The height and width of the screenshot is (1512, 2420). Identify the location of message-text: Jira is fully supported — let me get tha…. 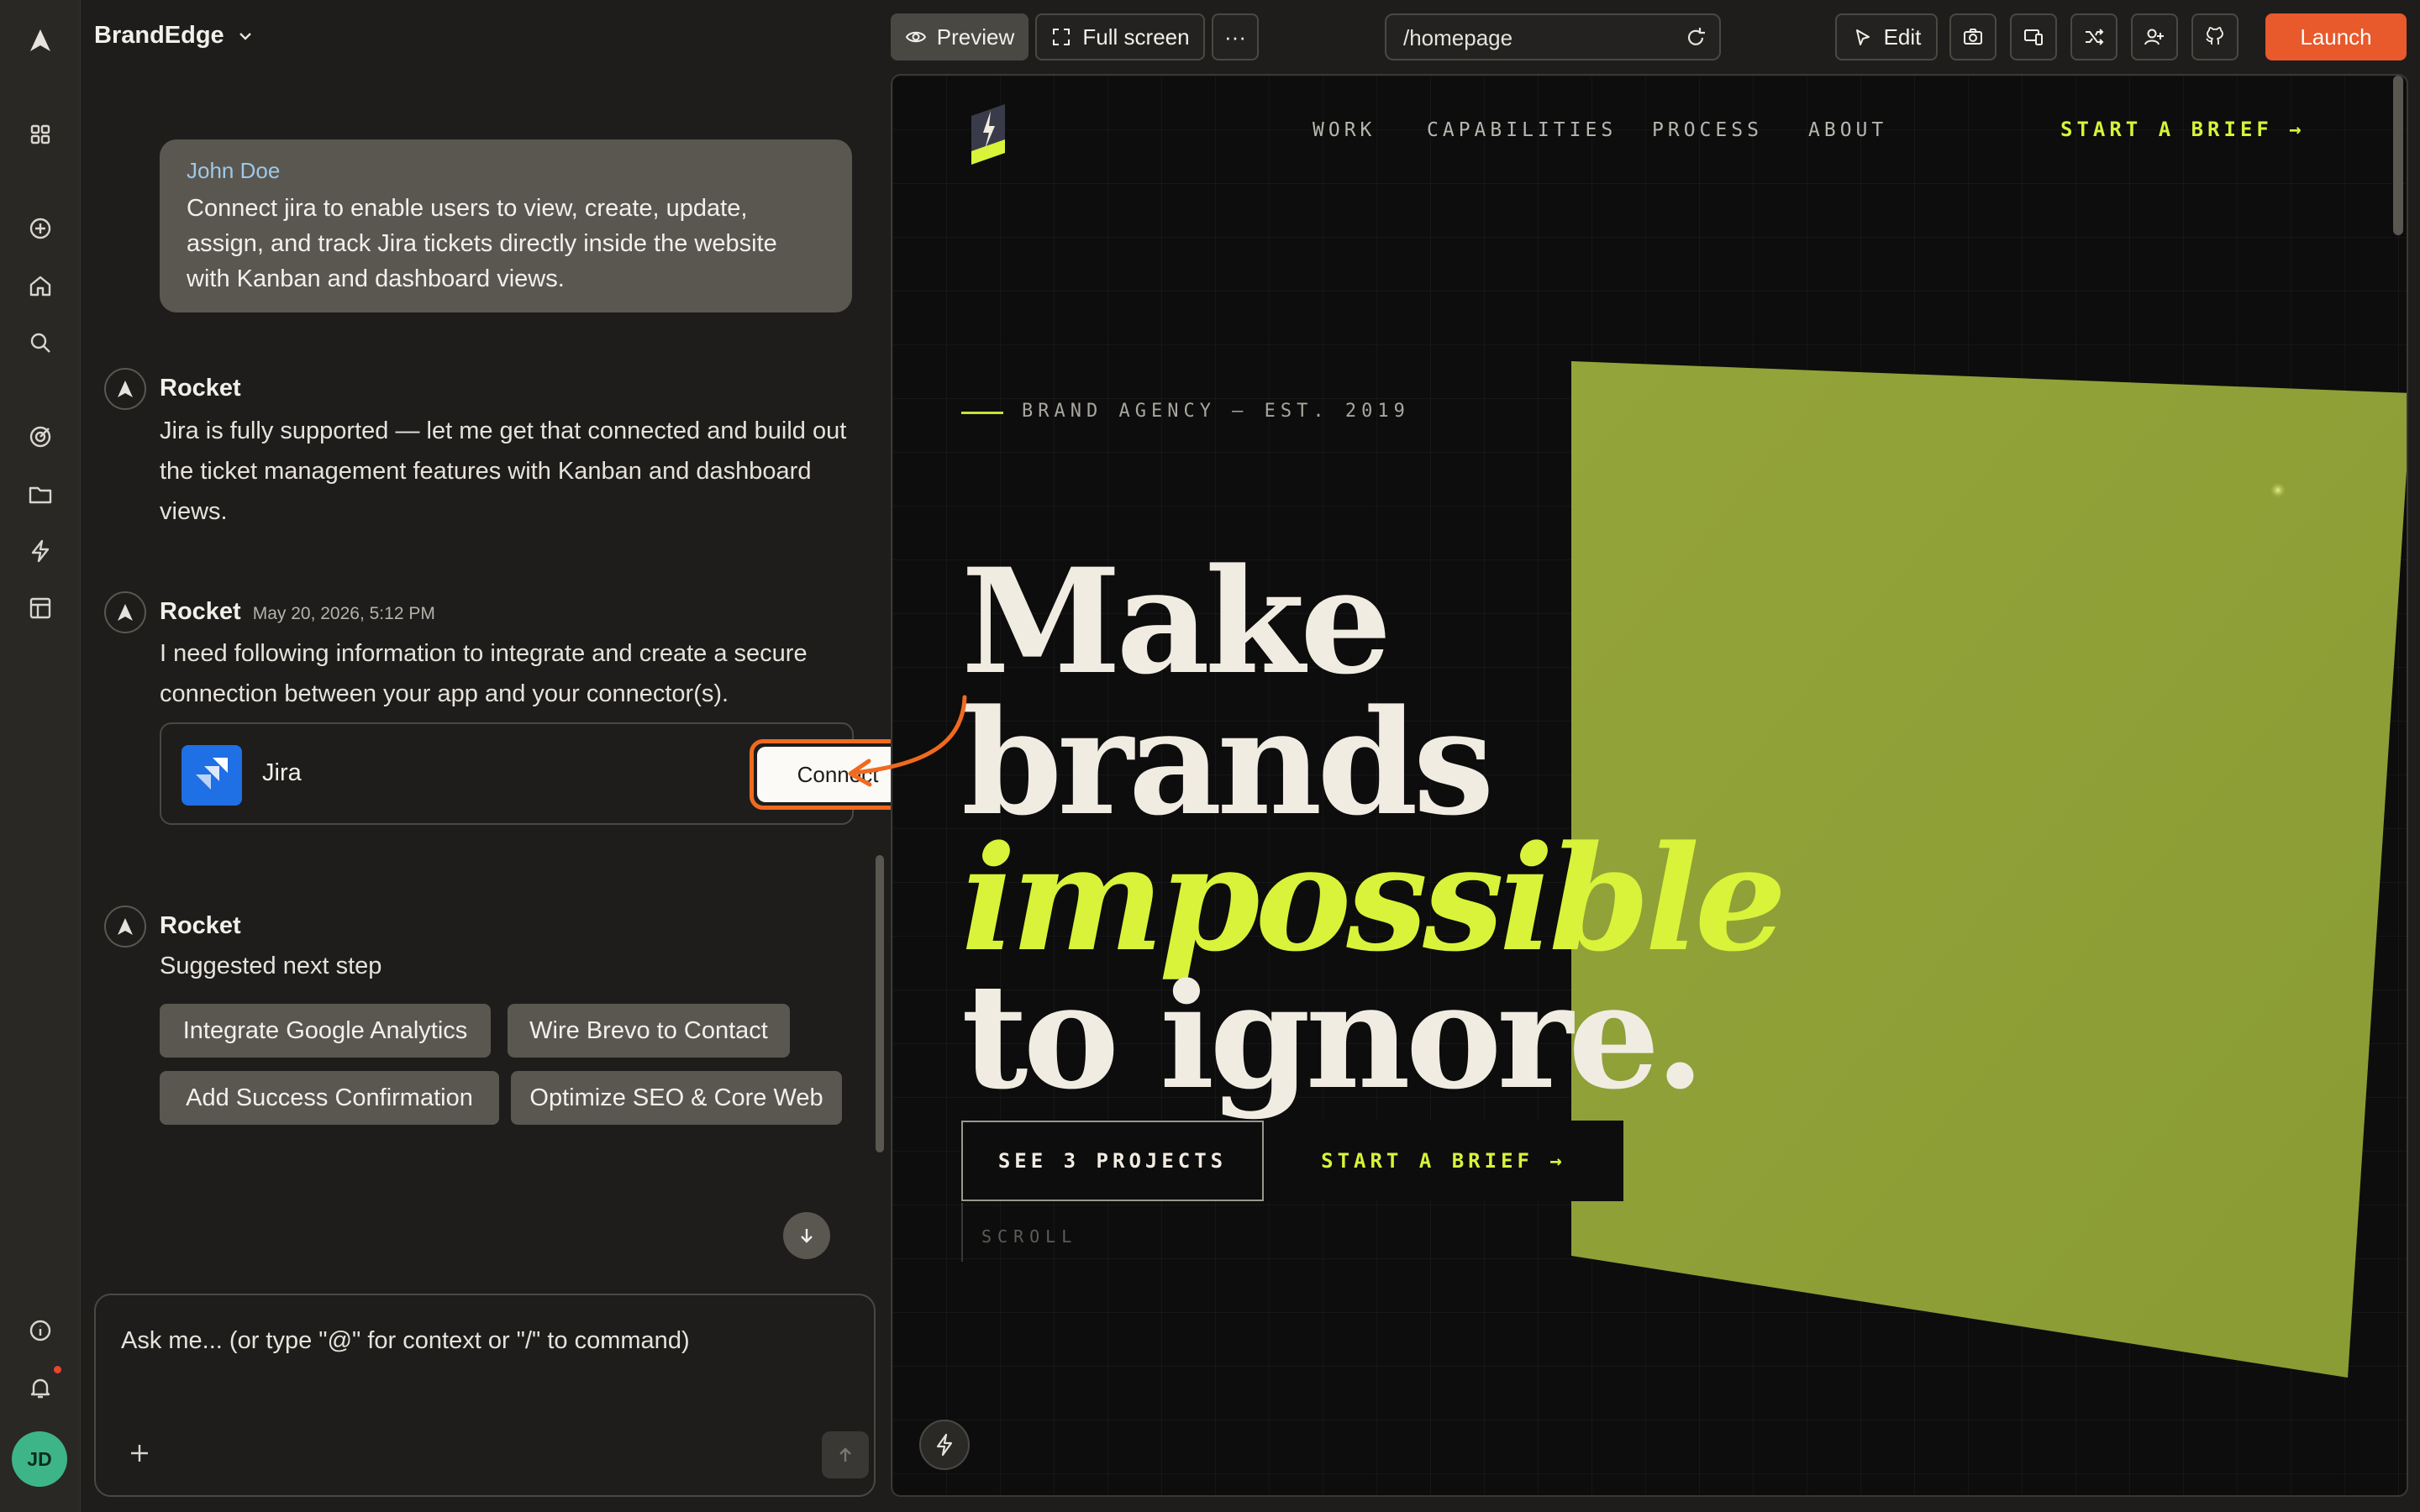
(503, 471).